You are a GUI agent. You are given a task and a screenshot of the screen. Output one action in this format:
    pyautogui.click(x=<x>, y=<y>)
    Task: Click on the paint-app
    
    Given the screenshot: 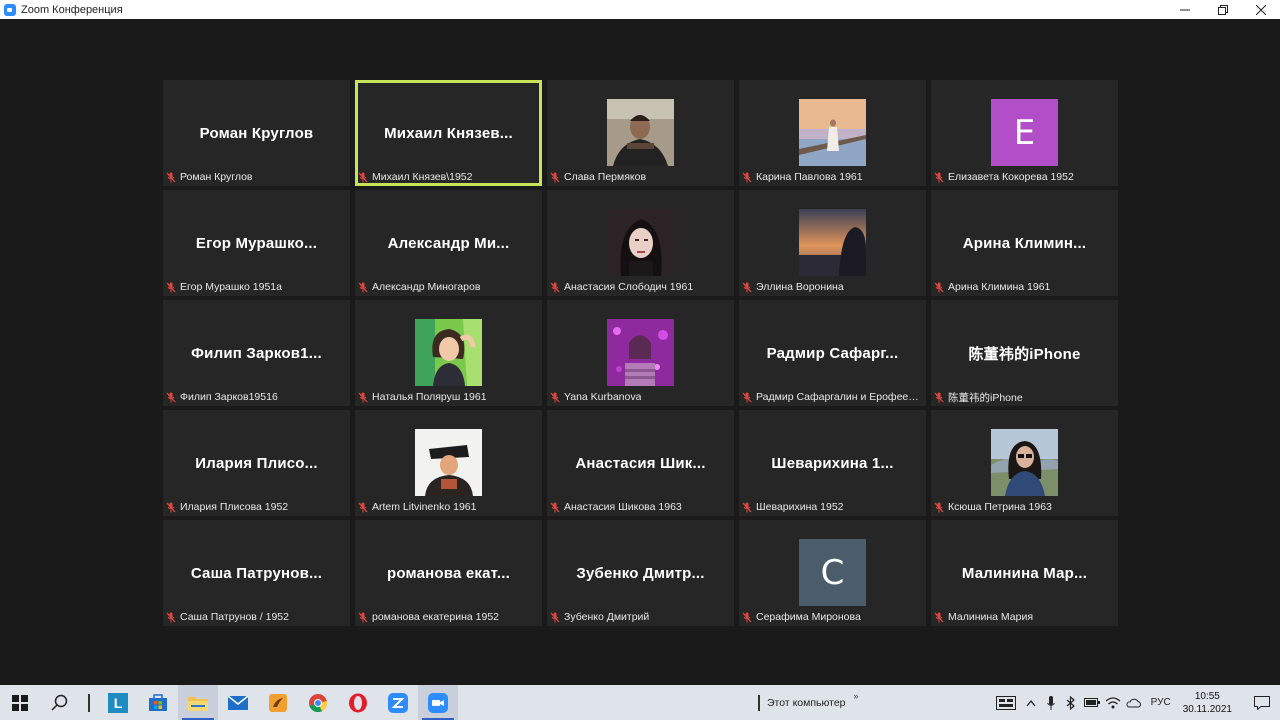 What is the action you would take?
    pyautogui.click(x=278, y=702)
    